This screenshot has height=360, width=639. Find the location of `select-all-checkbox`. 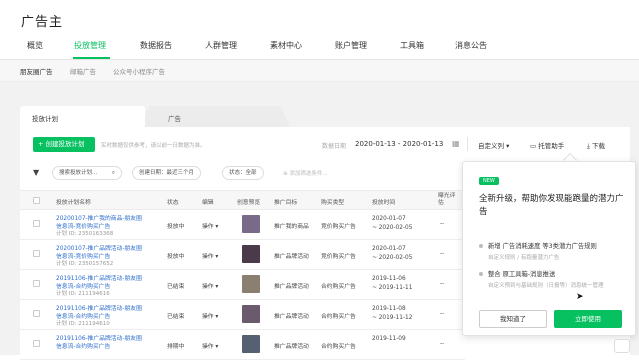

select-all-checkbox is located at coordinates (36, 200).